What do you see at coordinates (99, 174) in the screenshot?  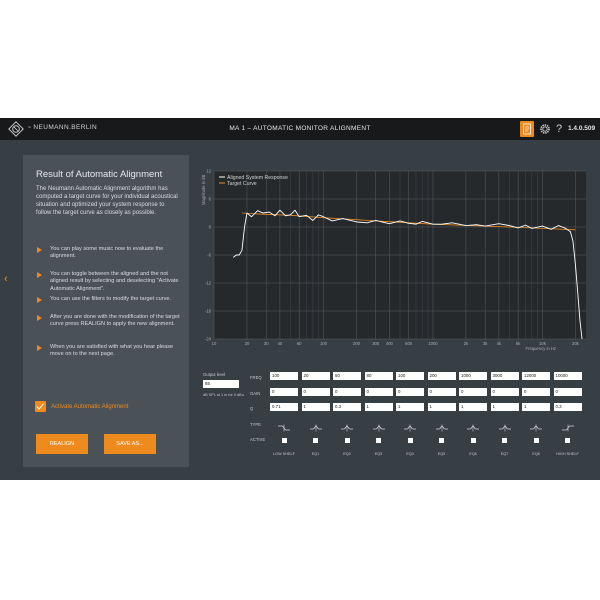 I see `panel-title: Result of Automatic Alignment` at bounding box center [99, 174].